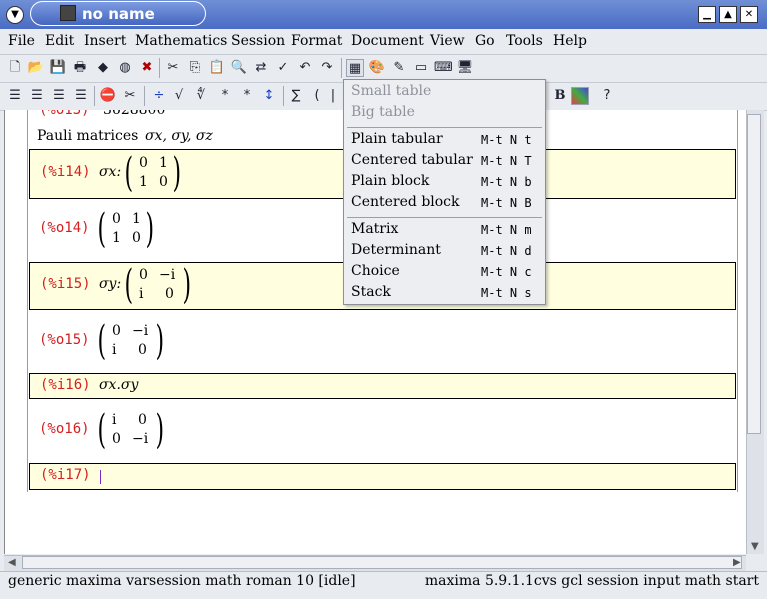 The image size is (767, 599). I want to click on scroll-left-icon: ◀, so click(12, 562).